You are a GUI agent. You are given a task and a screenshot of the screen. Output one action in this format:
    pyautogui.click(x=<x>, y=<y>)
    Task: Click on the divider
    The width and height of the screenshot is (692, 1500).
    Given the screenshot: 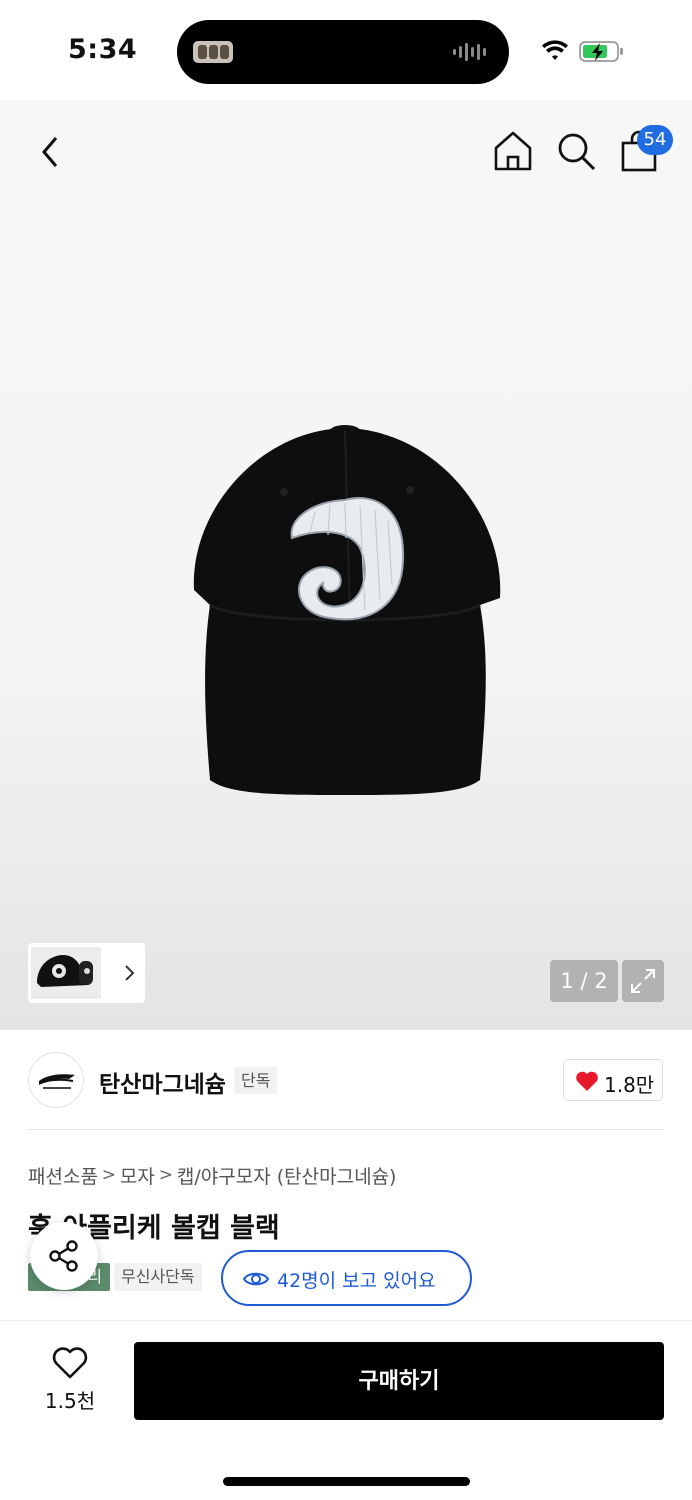 What is the action you would take?
    pyautogui.click(x=346, y=1129)
    